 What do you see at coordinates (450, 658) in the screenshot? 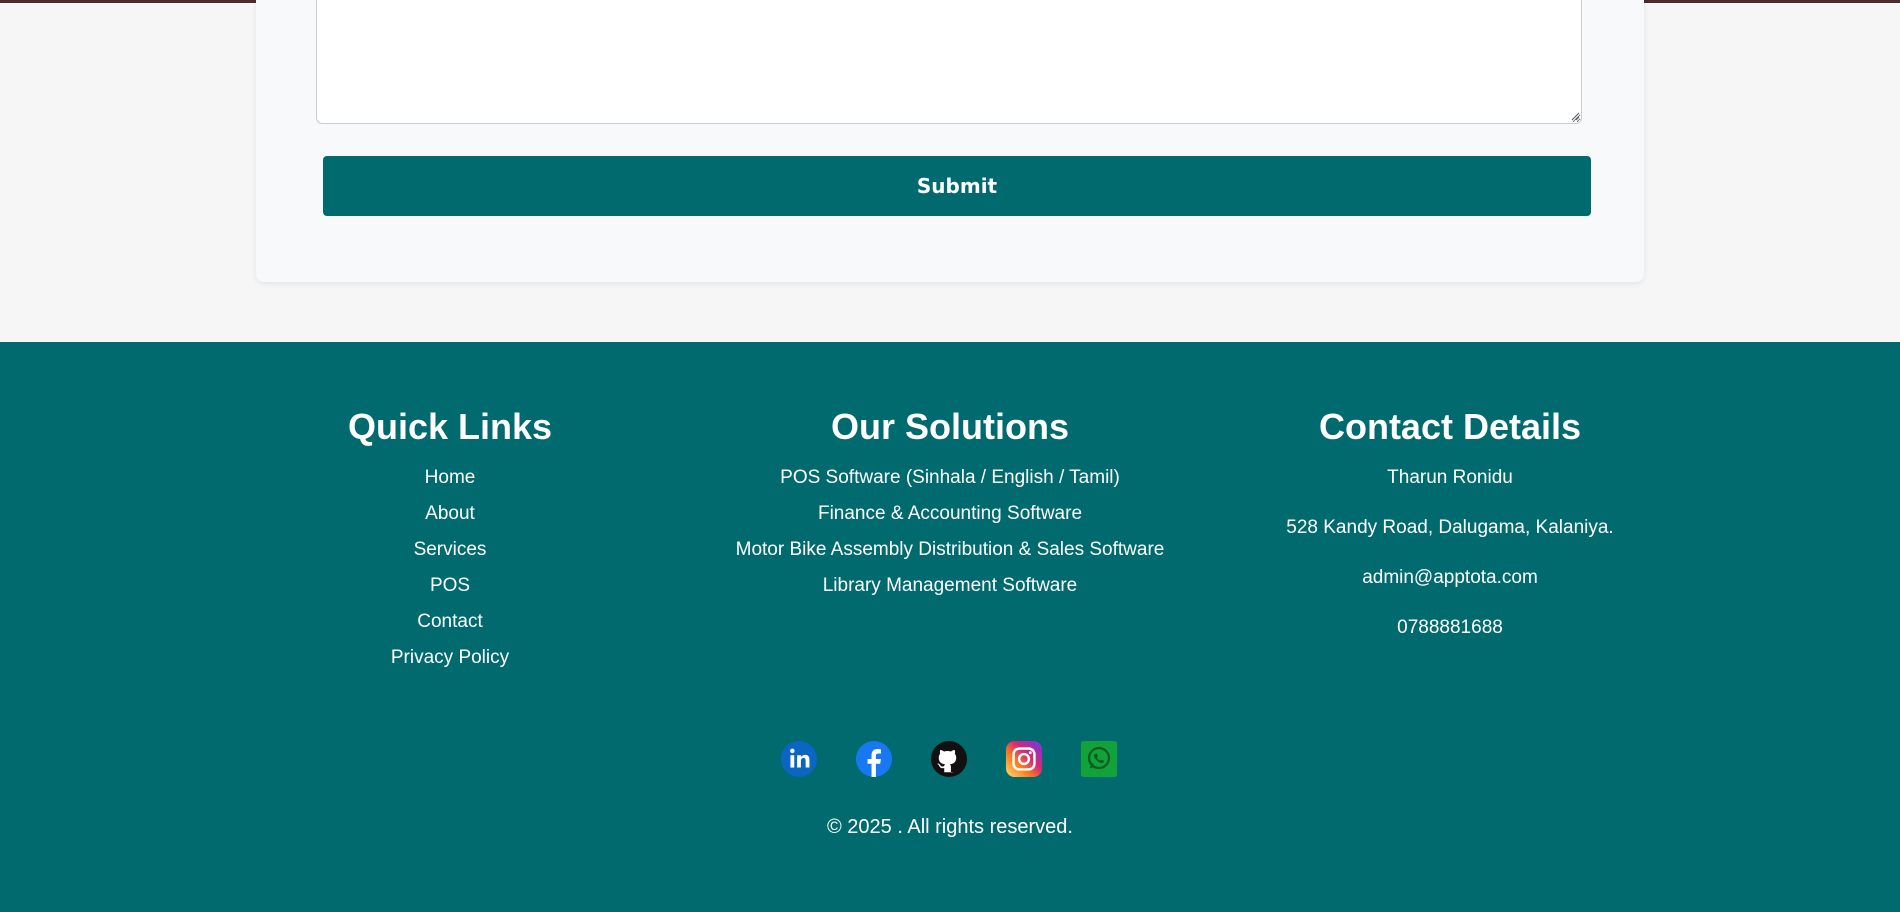
I see `footer-link-privacy-policy: Privacy Policy` at bounding box center [450, 658].